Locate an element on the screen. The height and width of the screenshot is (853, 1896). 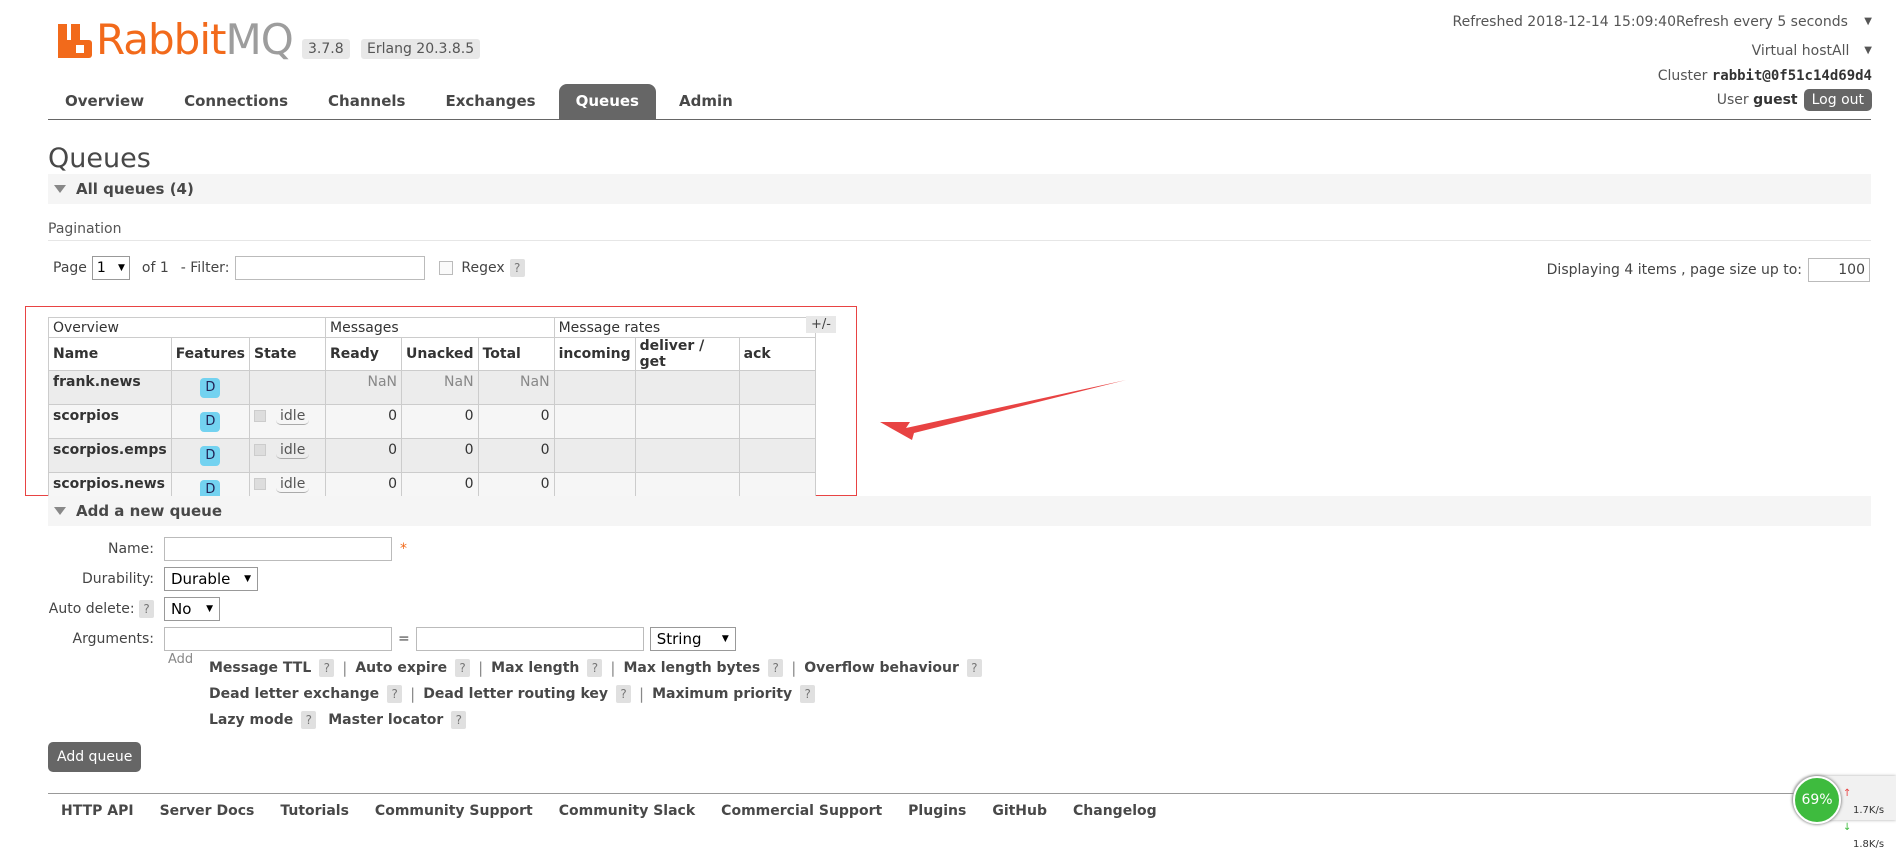
ready-count: NaN is located at coordinates (364, 387).